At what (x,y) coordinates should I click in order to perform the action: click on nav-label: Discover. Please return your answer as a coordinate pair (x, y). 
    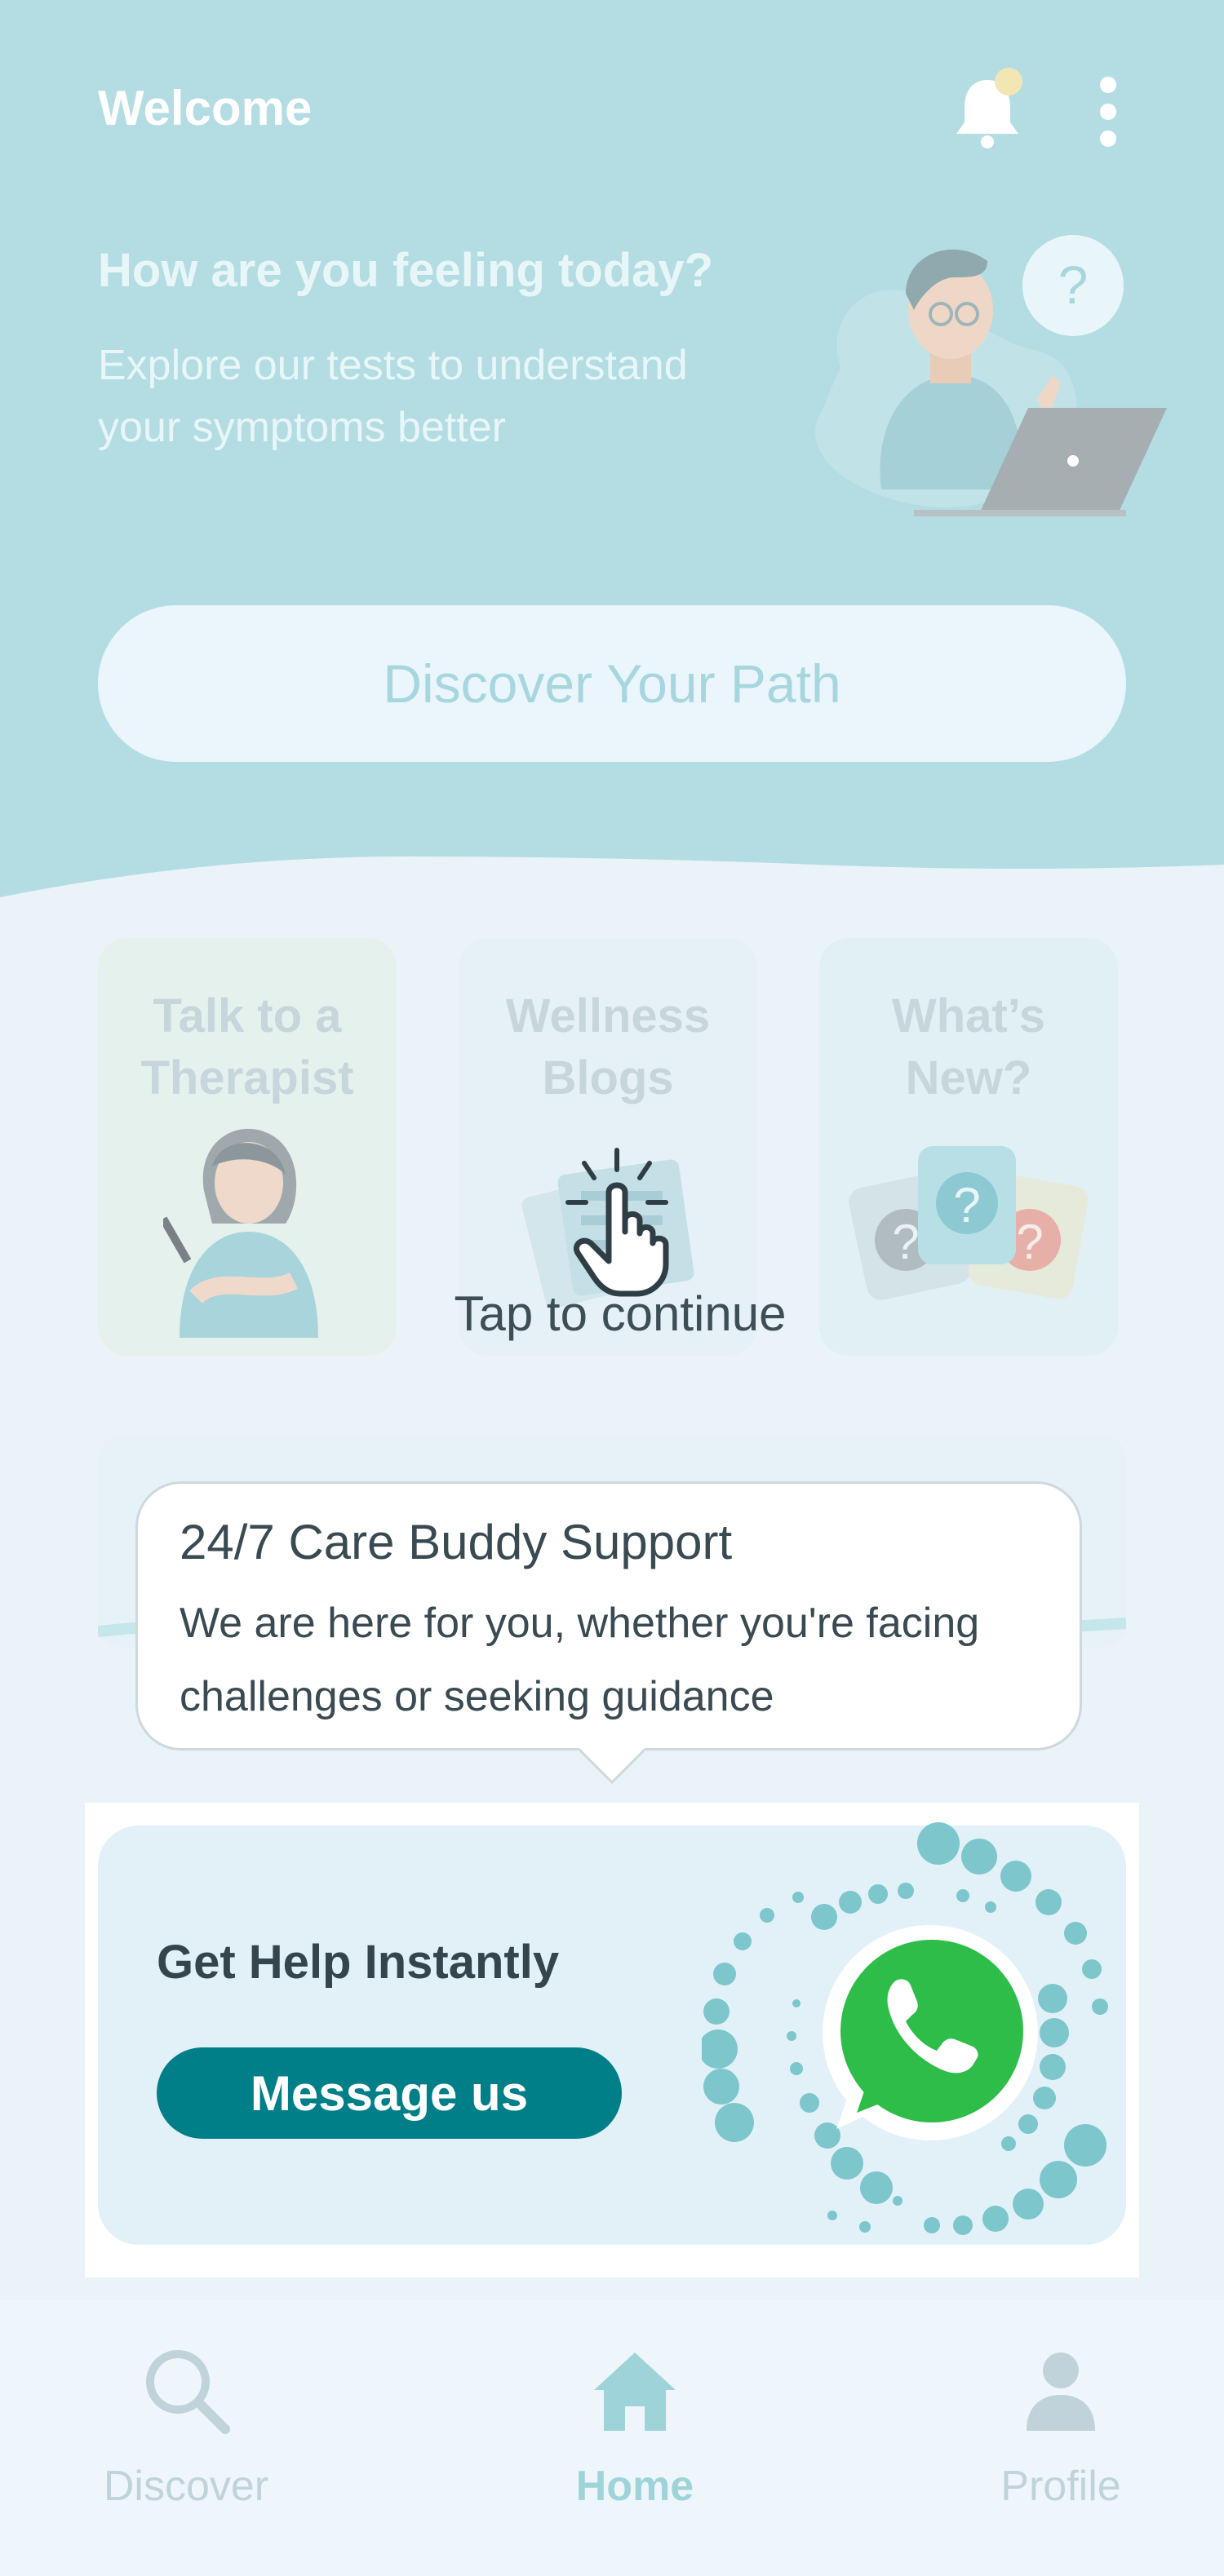
    Looking at the image, I should click on (186, 2486).